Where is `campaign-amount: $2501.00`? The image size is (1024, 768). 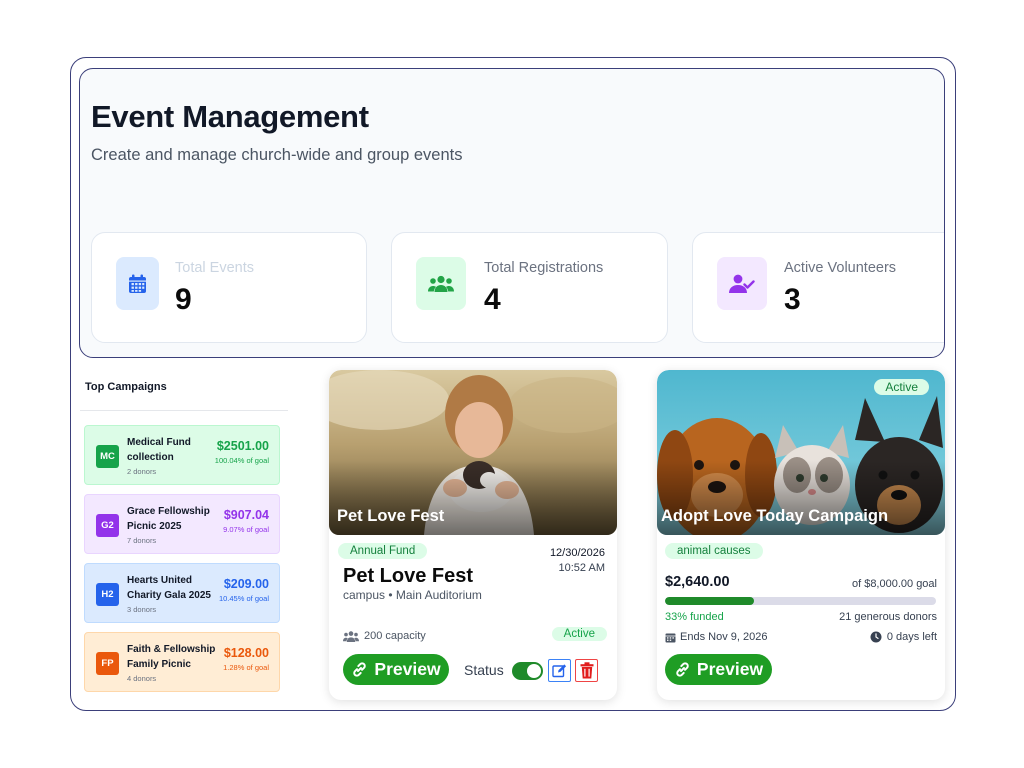
campaign-amount: $2501.00 is located at coordinates (242, 446).